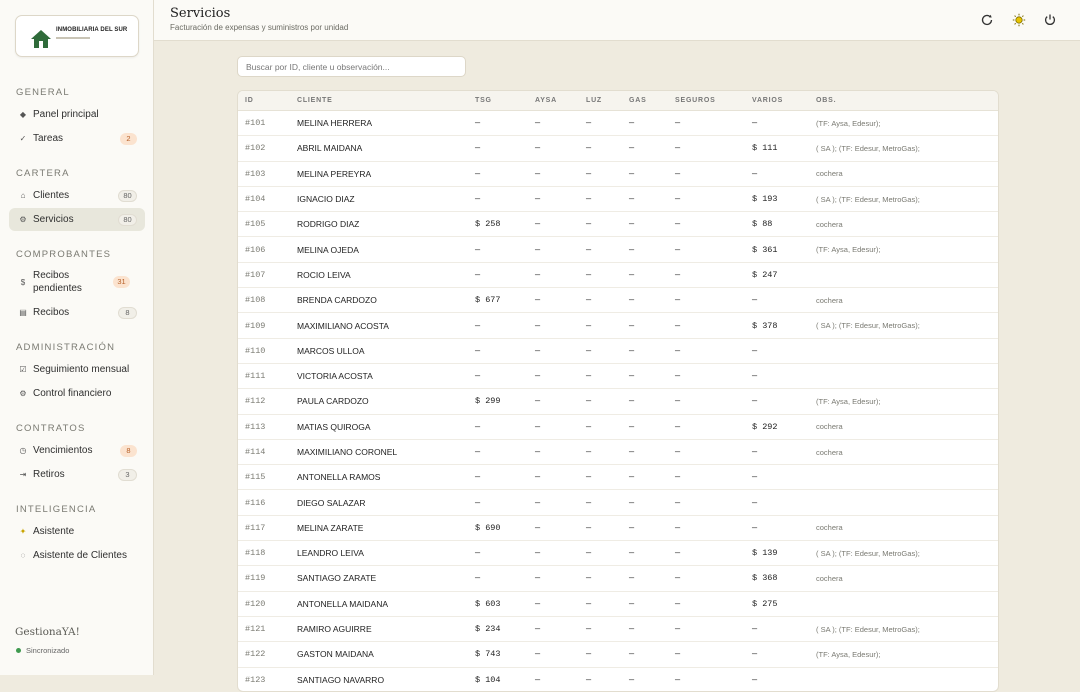 Image resolution: width=1080 pixels, height=692 pixels. I want to click on clock-icon: ◷, so click(23, 450).